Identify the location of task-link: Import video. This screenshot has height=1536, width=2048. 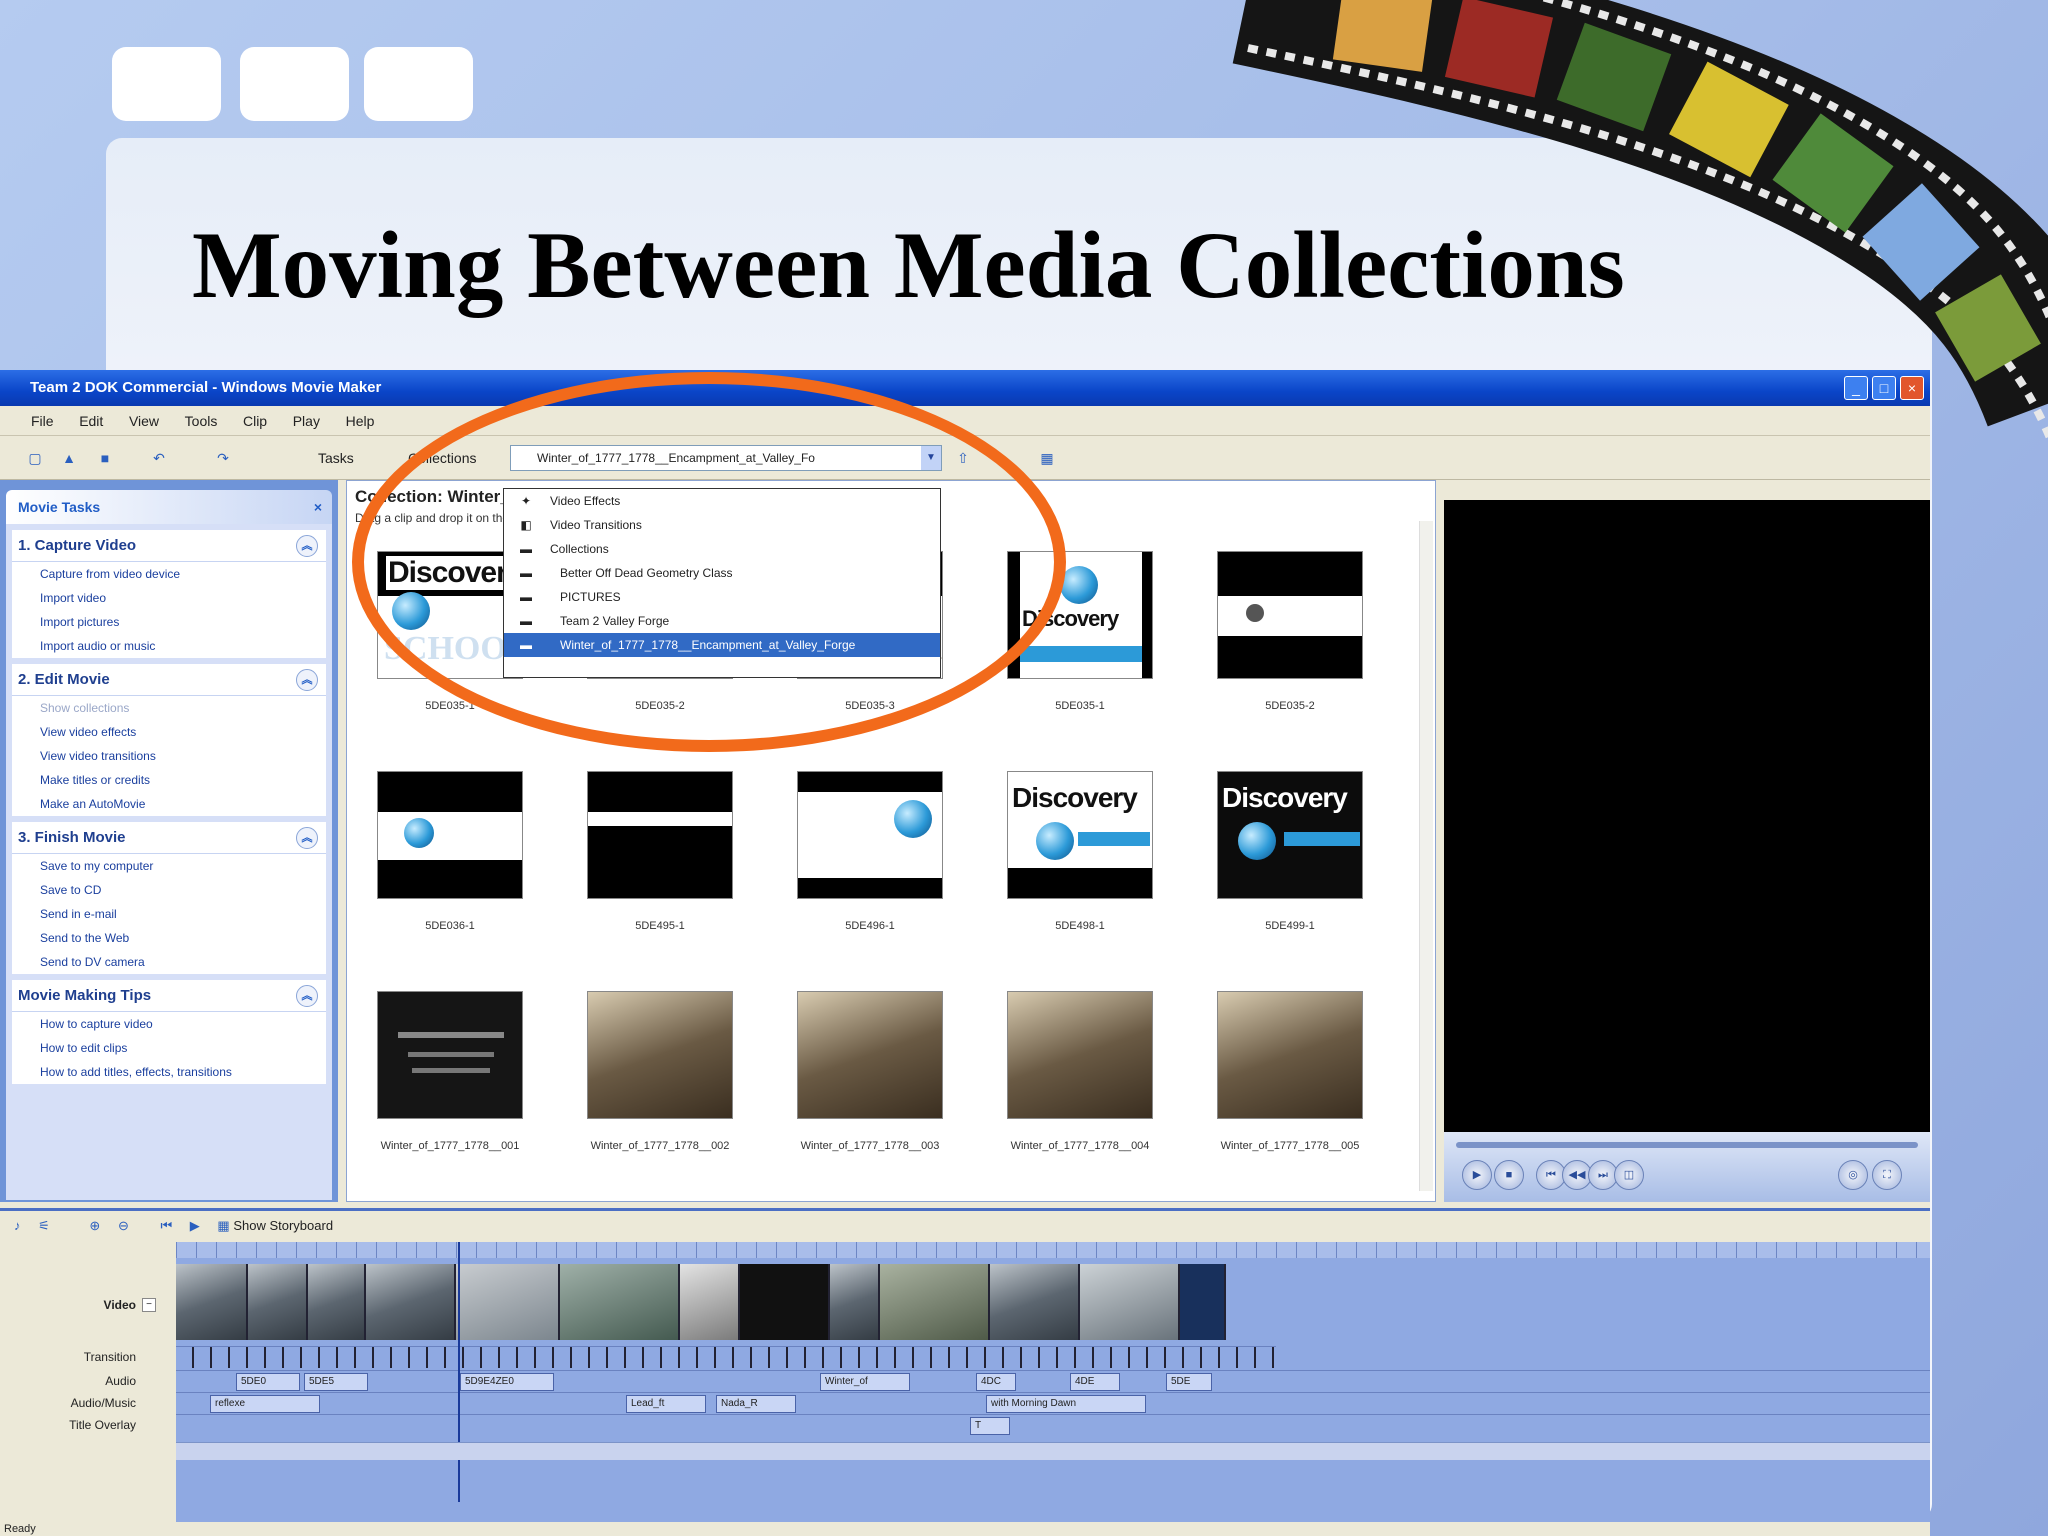
(169, 598).